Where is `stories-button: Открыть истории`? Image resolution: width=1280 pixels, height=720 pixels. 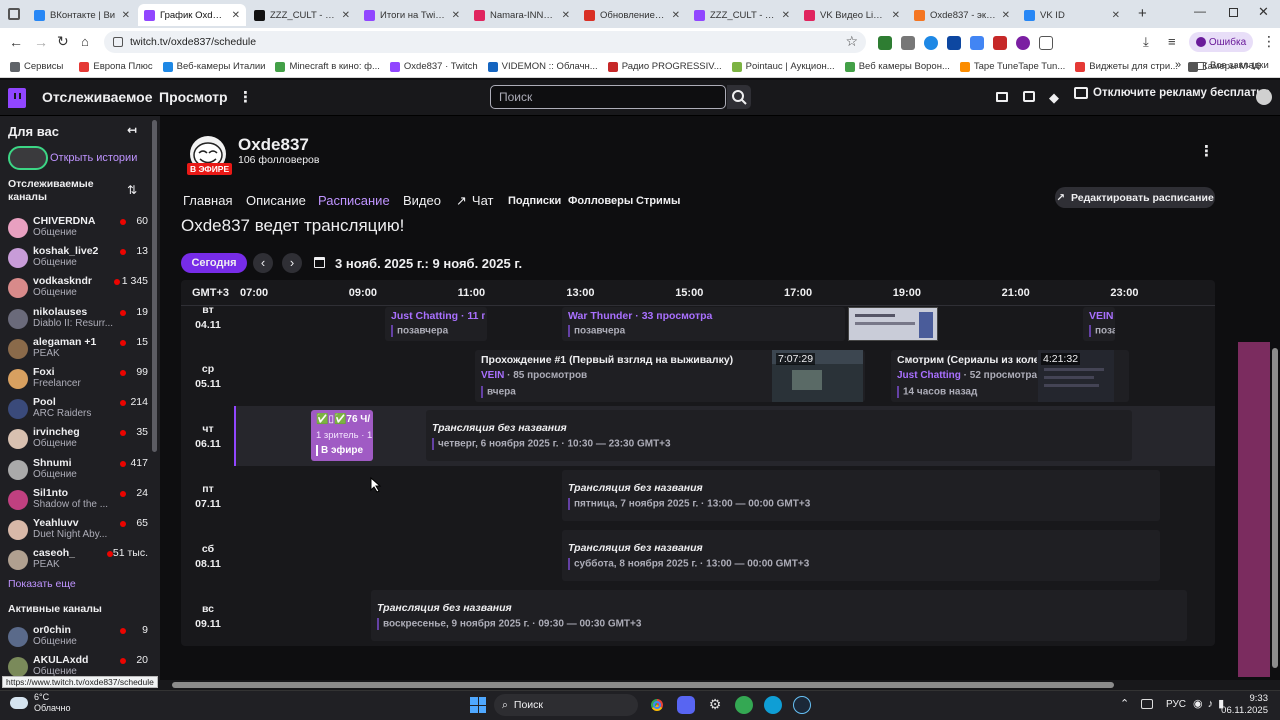
stories-button: Открыть истории is located at coordinates (82, 158).